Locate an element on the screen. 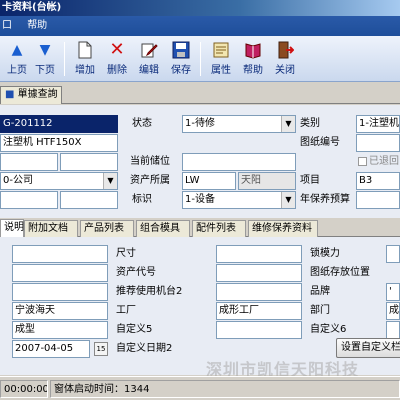 The width and height of the screenshot is (400, 400). properties-button: 属性 is located at coordinates (221, 59).